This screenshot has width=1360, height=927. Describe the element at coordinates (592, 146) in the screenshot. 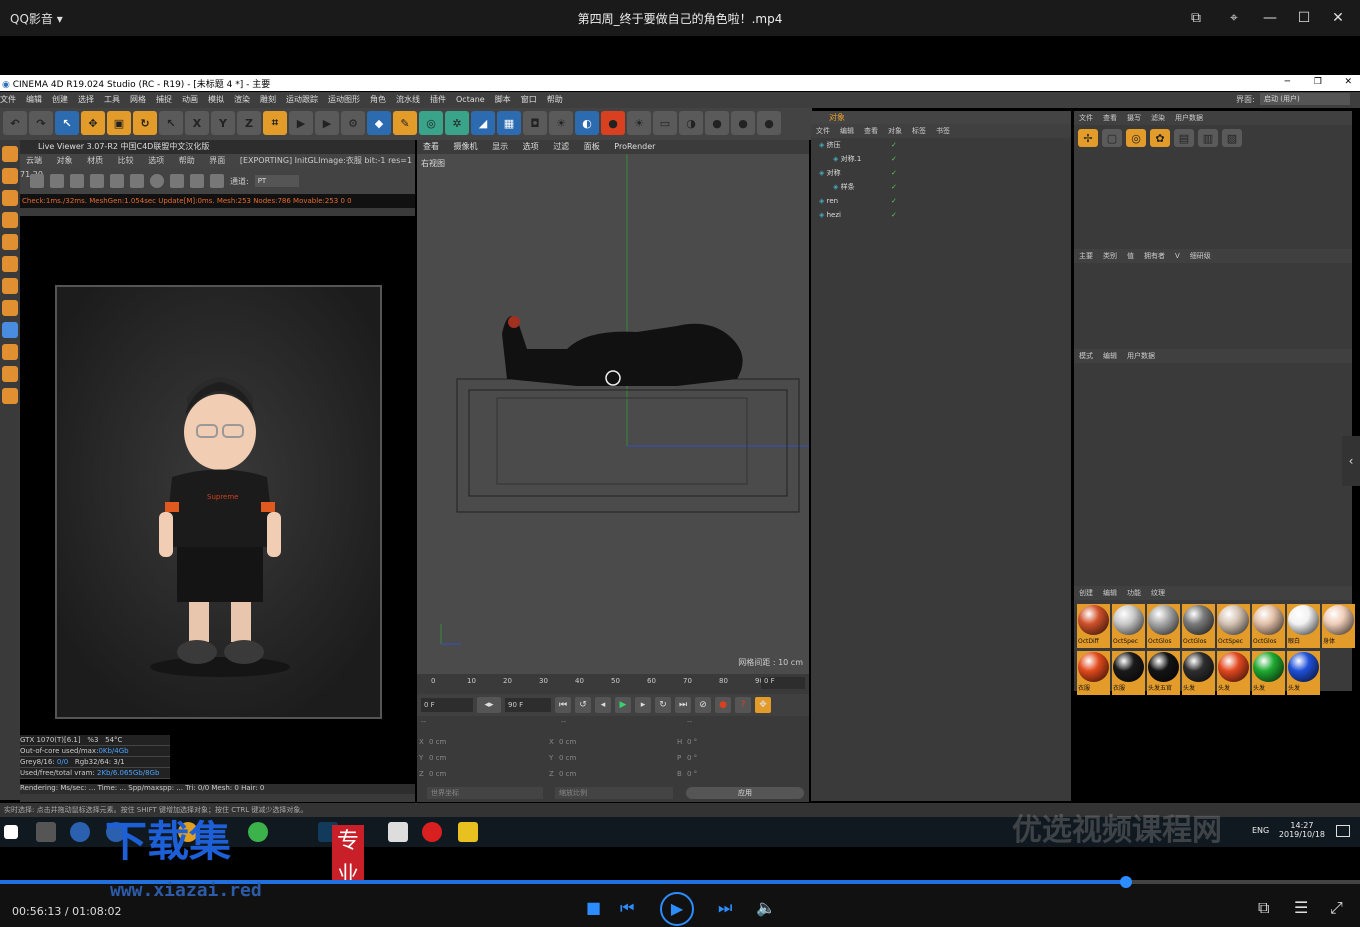

I see `vp-menu-item: 面板` at that location.